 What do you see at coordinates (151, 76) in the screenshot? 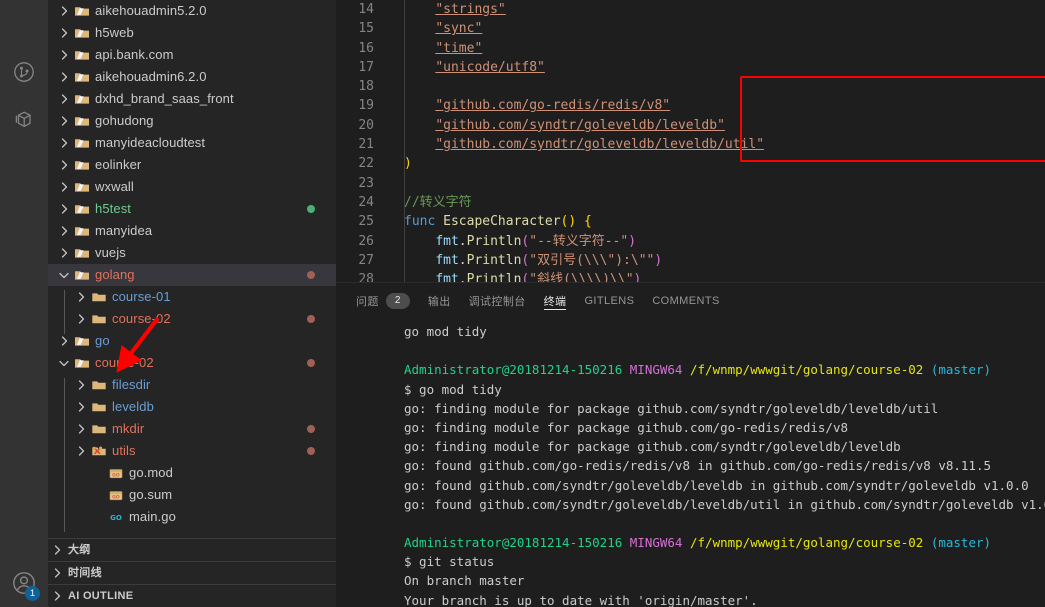
I see `tree-item-label: aikehouadmin6.2.0` at bounding box center [151, 76].